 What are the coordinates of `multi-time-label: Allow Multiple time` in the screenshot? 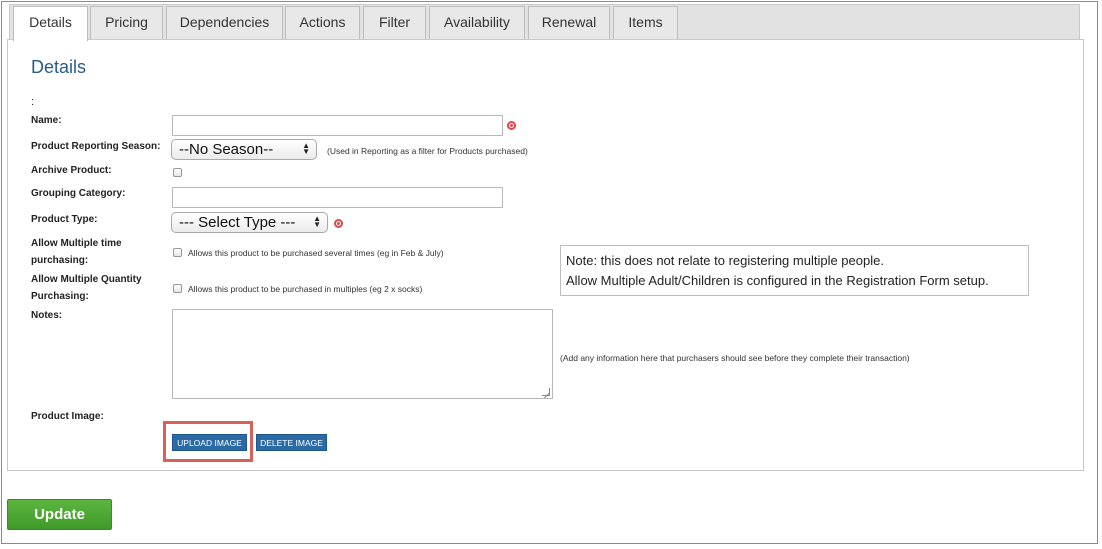 It's located at (76, 243).